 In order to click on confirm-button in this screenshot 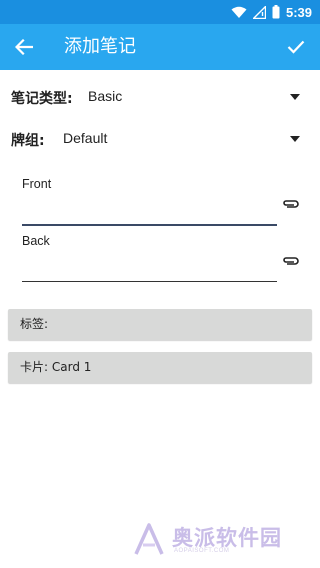, I will do `click(296, 47)`.